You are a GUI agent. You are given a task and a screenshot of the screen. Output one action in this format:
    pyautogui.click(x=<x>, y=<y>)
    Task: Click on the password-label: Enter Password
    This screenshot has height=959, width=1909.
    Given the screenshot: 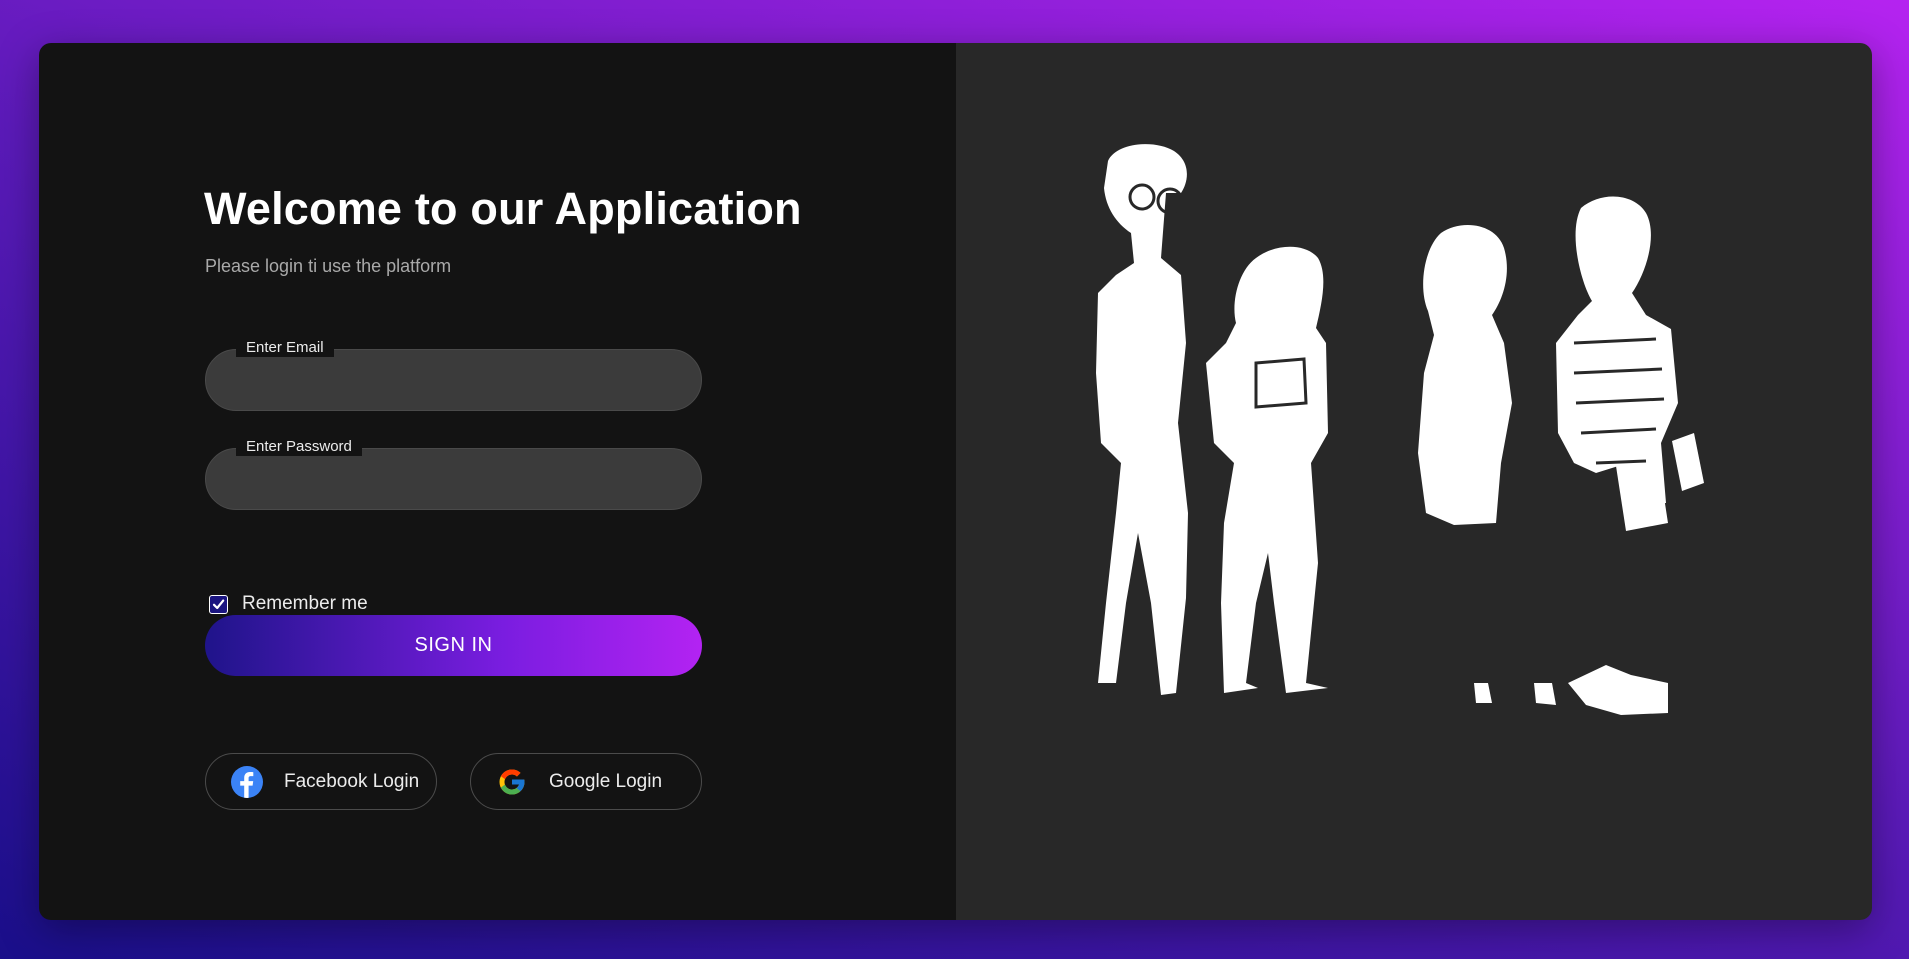 What is the action you would take?
    pyautogui.click(x=299, y=446)
    